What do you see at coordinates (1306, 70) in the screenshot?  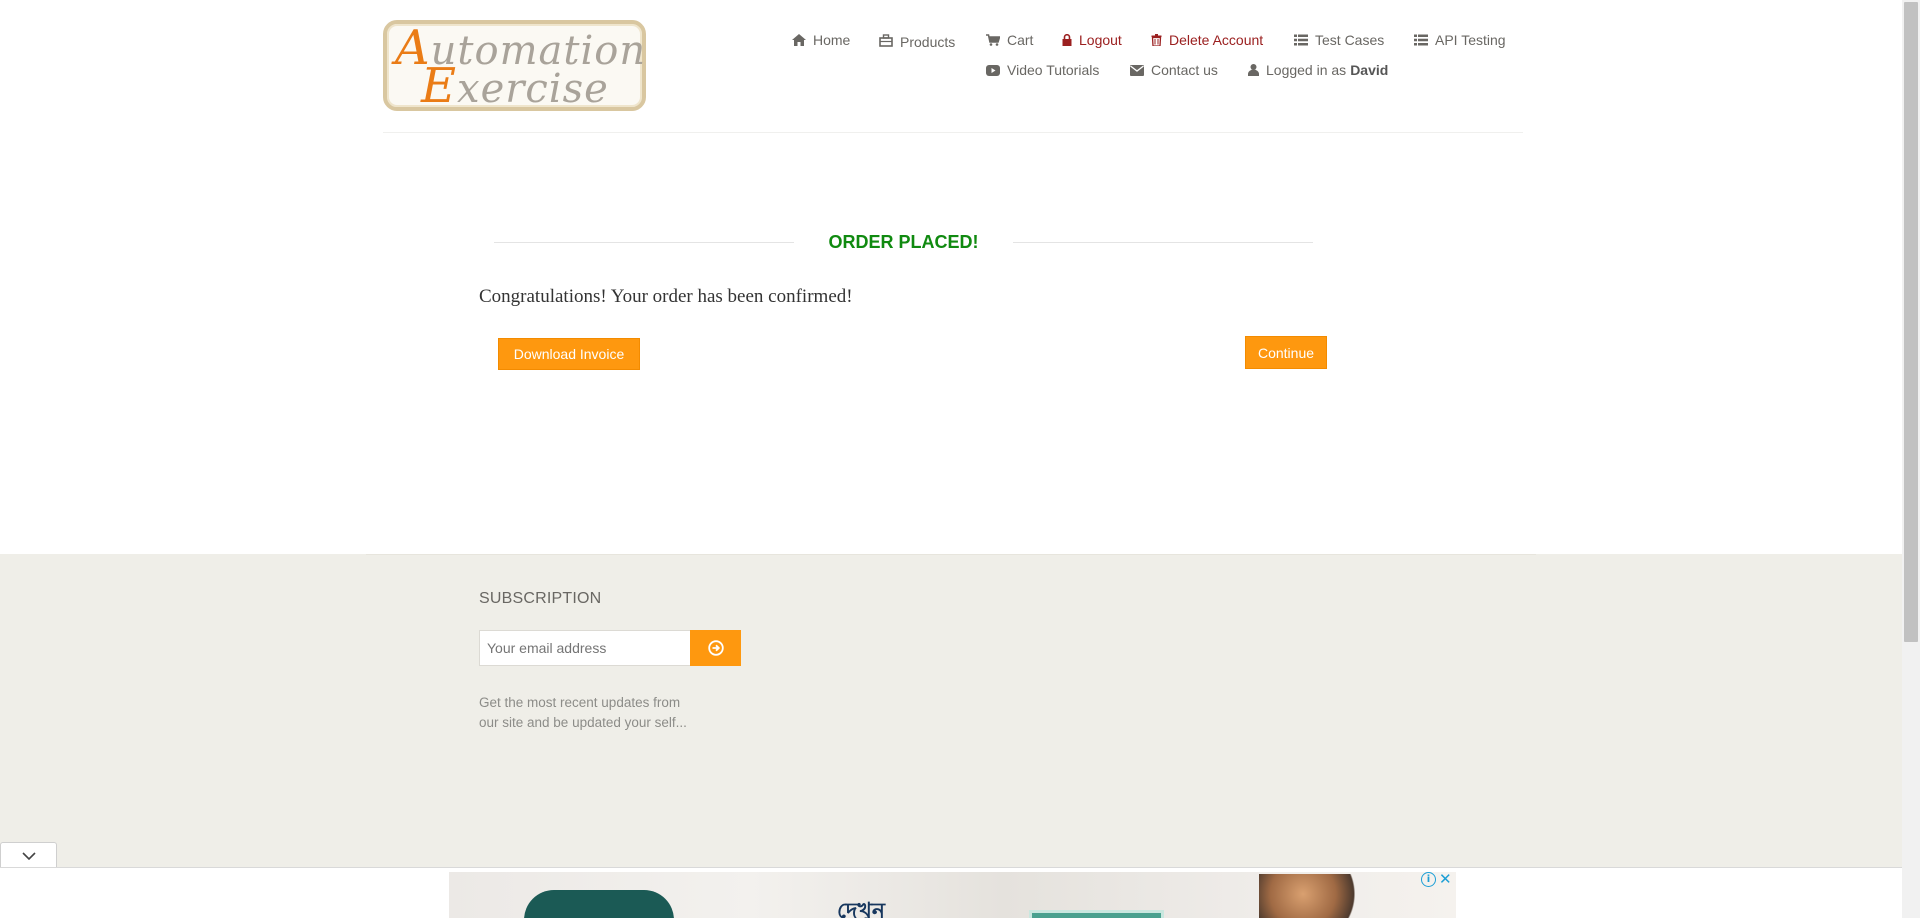 I see `logged-in-prefix: Logged in as` at bounding box center [1306, 70].